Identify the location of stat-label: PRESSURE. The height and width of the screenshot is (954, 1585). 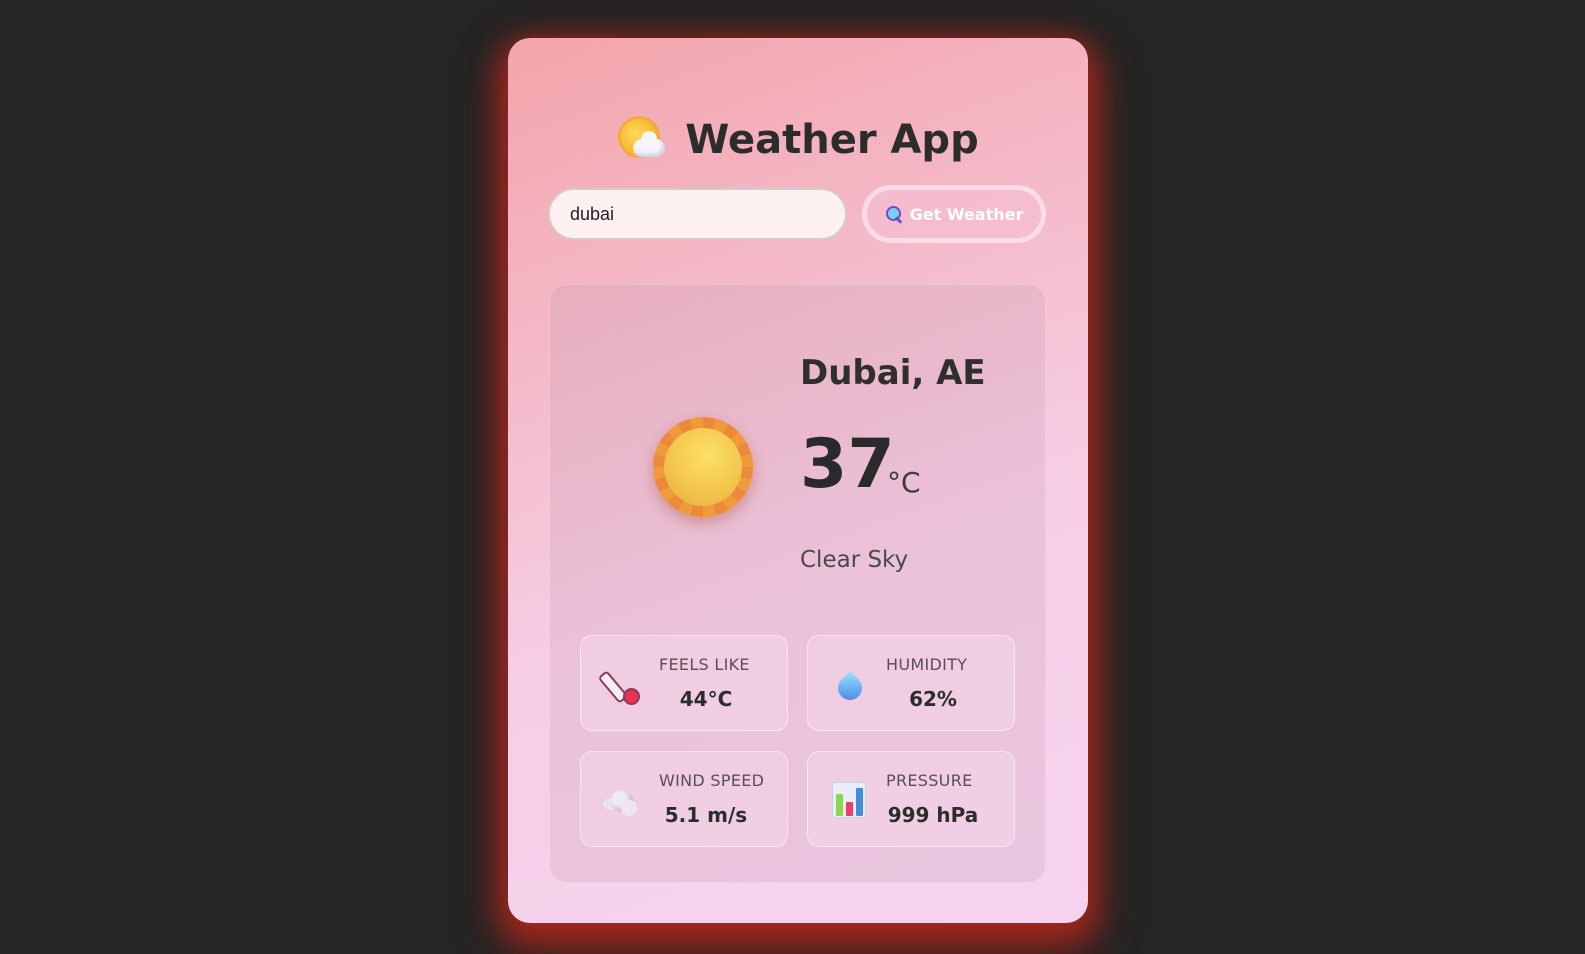
(929, 780).